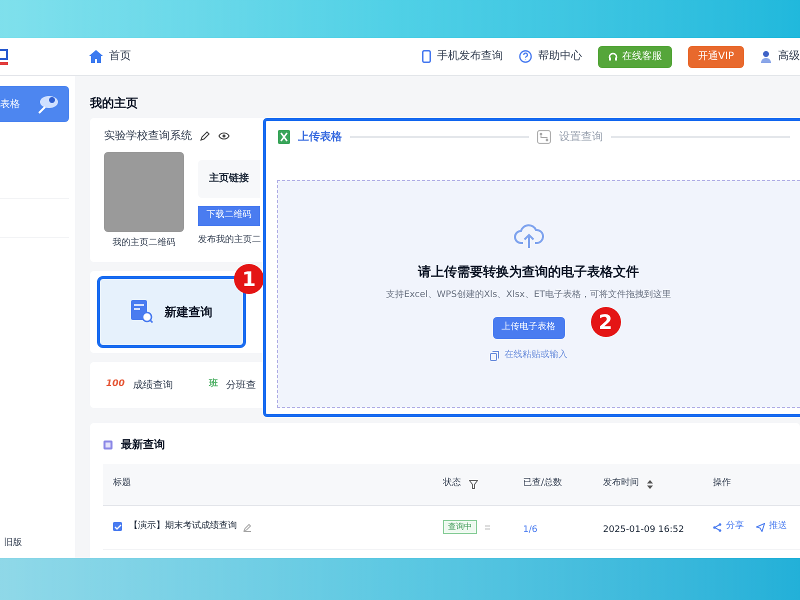  Describe the element at coordinates (494, 355) in the screenshot. I see `copy-icon` at that location.